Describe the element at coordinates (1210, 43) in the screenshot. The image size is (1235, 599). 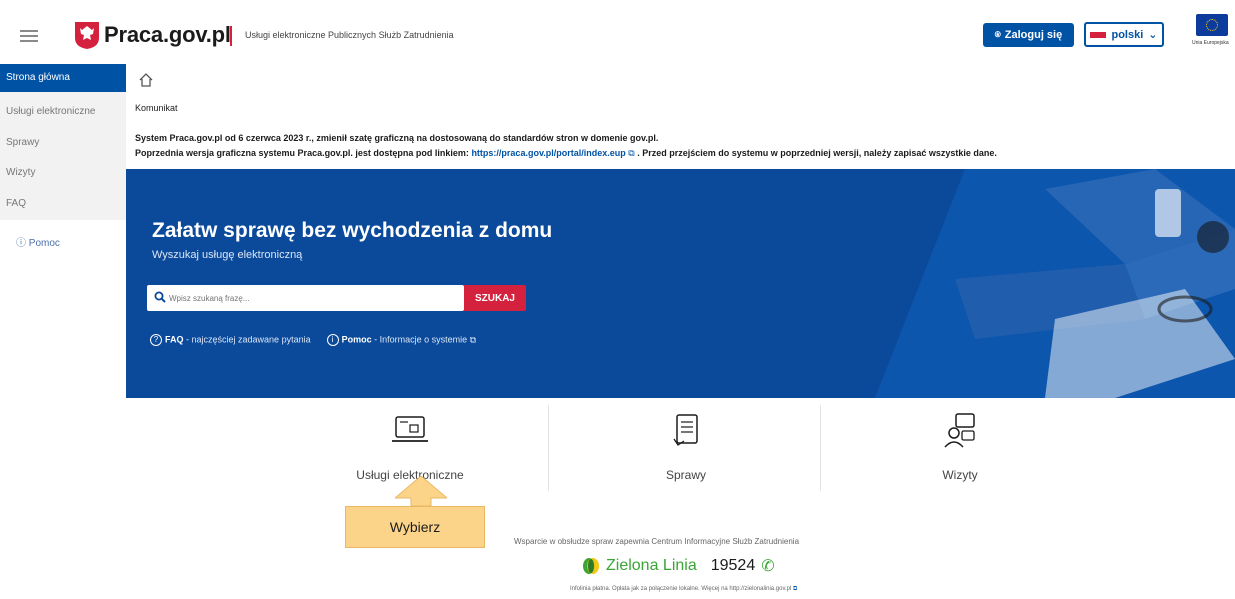
I see `eu-label: Unia Europejska` at that location.